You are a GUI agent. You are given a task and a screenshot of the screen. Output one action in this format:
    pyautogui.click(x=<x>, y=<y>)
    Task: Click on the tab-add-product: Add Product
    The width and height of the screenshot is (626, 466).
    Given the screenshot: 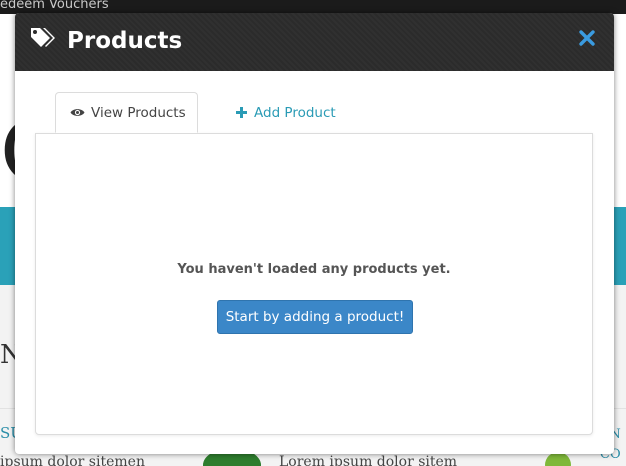 What is the action you would take?
    pyautogui.click(x=290, y=112)
    